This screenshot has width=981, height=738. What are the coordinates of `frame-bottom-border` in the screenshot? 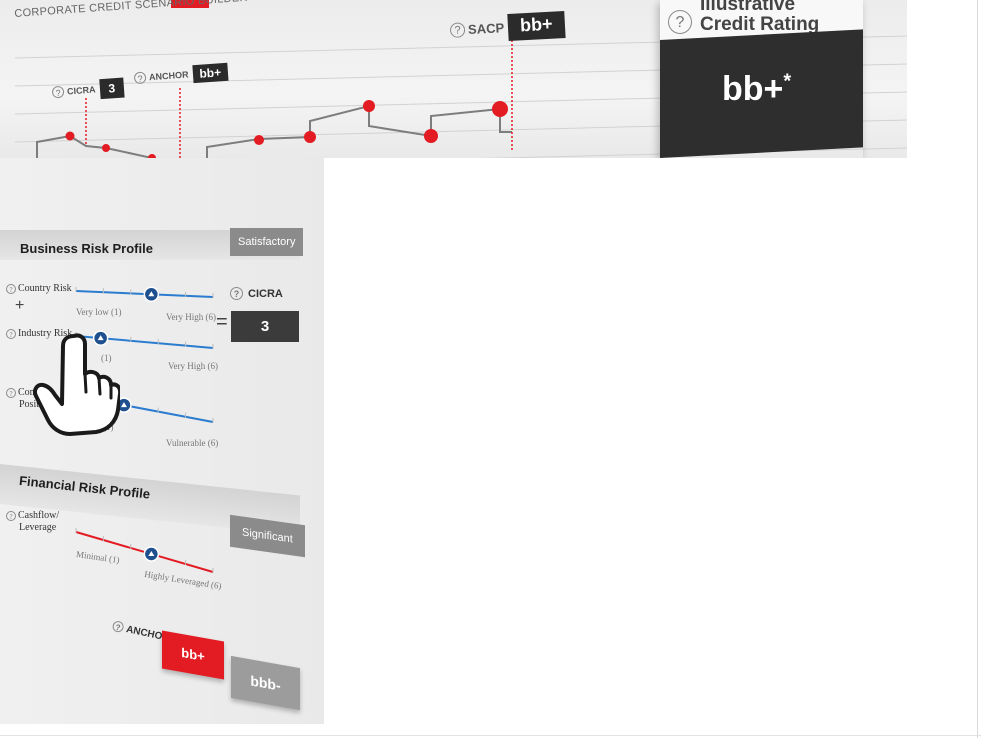 It's located at (490, 735).